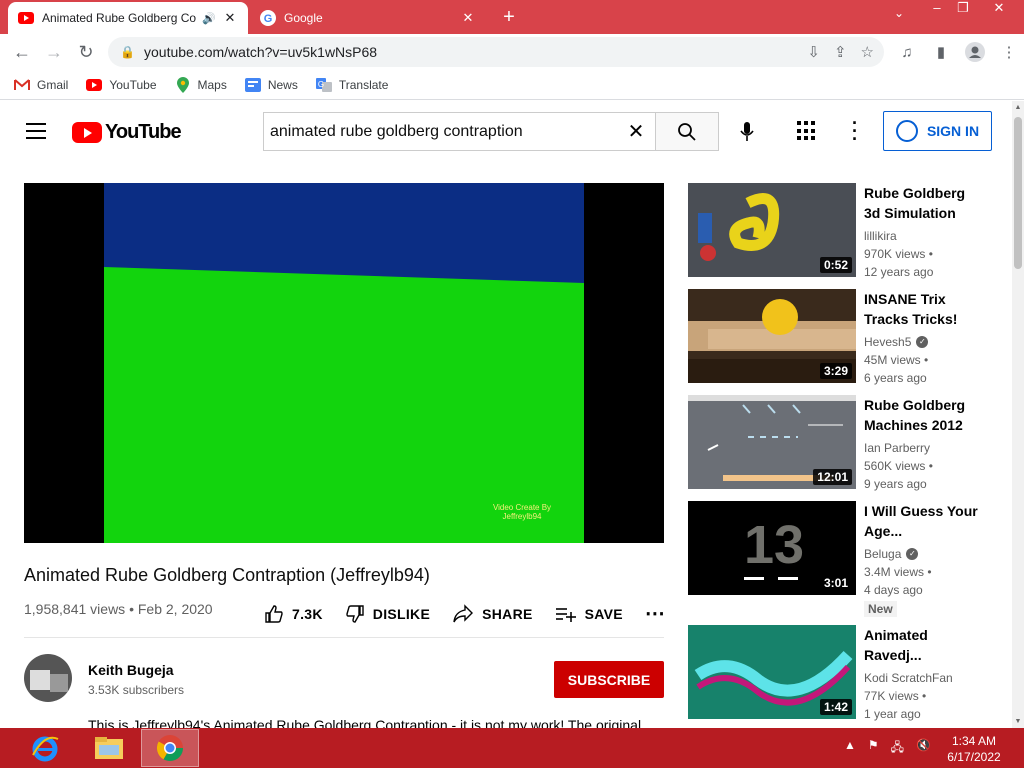 This screenshot has width=1024, height=768. What do you see at coordinates (131, 670) in the screenshot?
I see `channel-name: Keith Bugeja` at bounding box center [131, 670].